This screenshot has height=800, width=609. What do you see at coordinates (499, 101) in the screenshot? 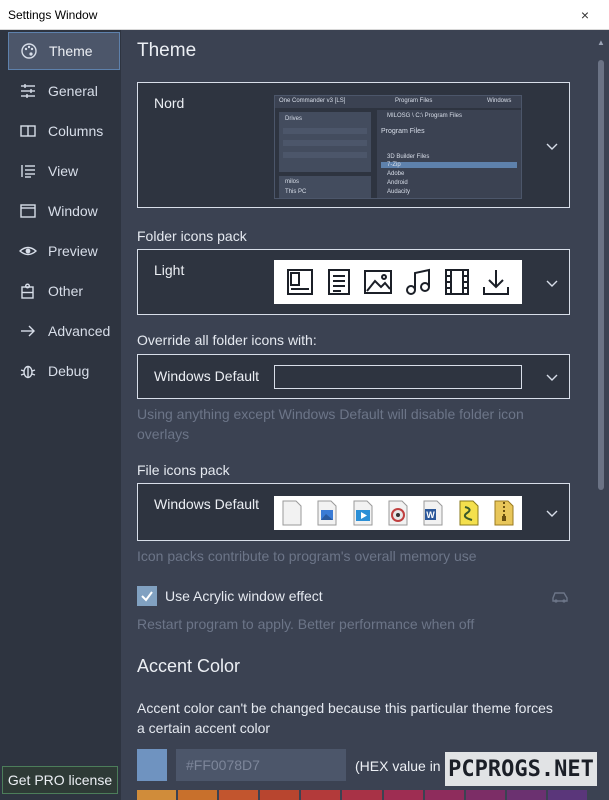
I see `preview-tab: Windows` at bounding box center [499, 101].